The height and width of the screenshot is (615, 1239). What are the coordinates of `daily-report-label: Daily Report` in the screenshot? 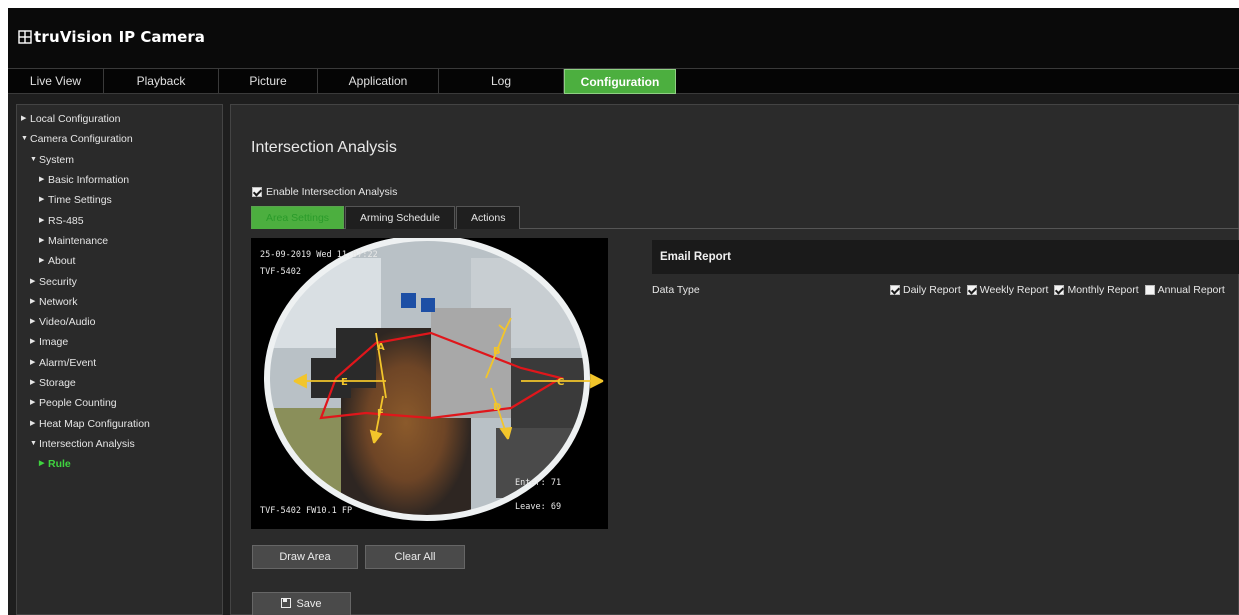 It's located at (932, 290).